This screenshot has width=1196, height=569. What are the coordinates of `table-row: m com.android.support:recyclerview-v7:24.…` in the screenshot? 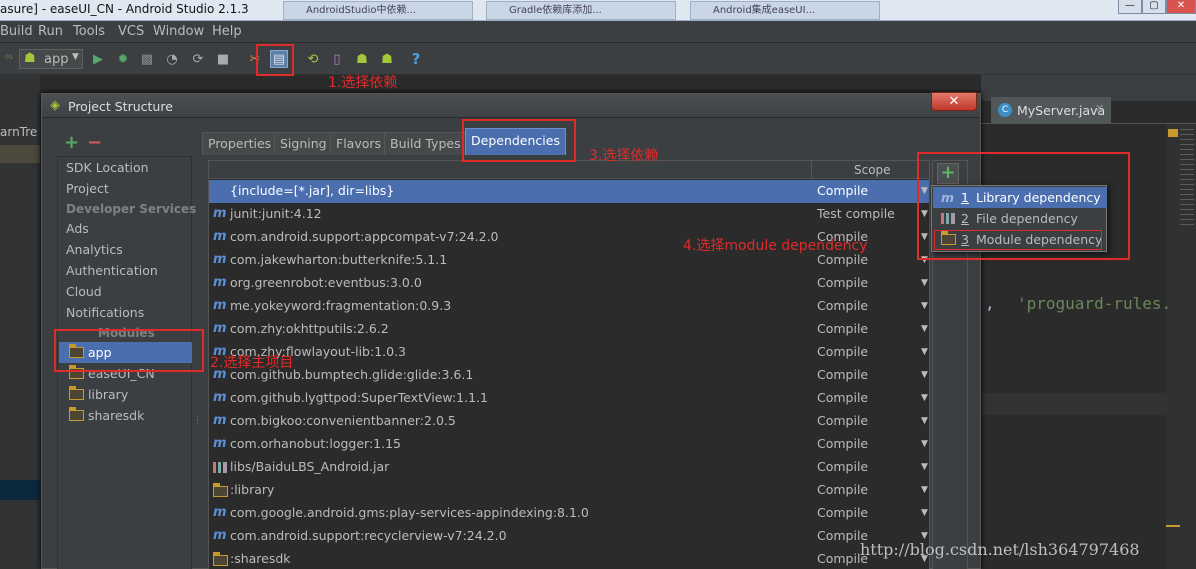 It's located at (569, 536).